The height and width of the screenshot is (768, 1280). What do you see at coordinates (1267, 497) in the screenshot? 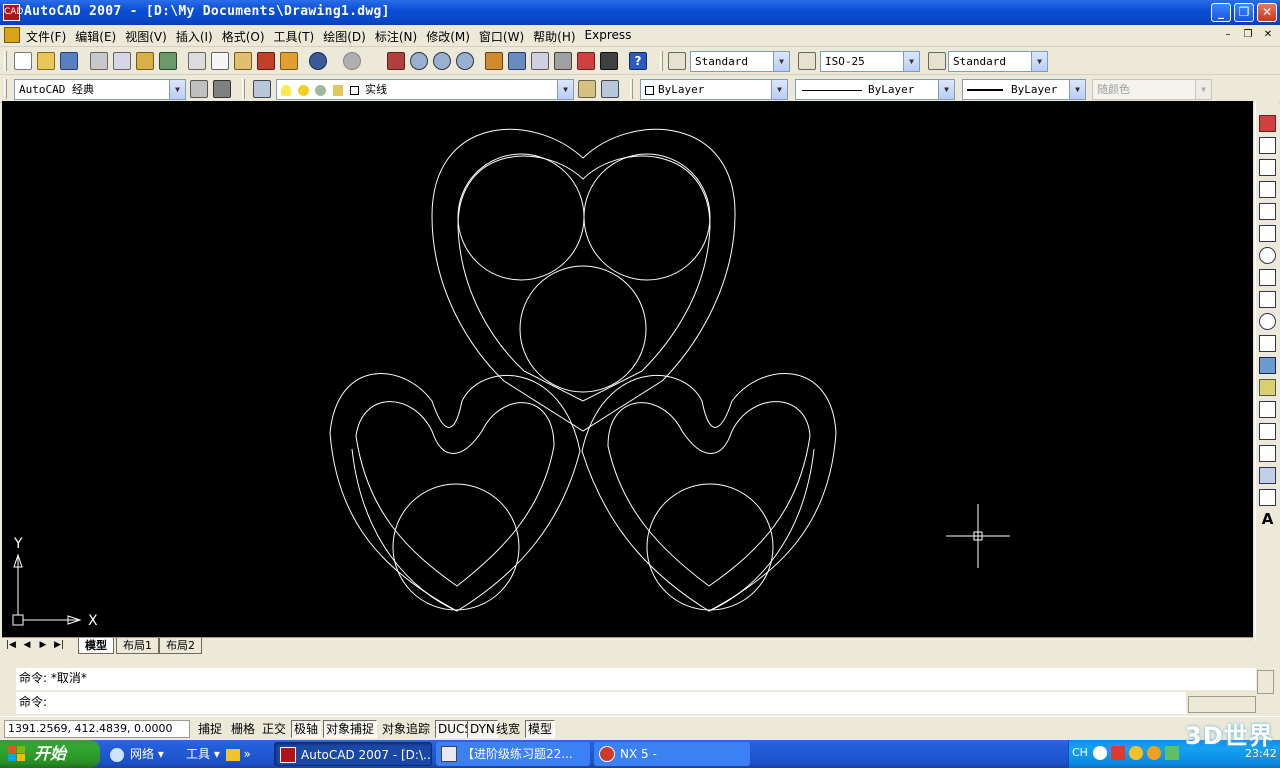
I see `table-icon` at bounding box center [1267, 497].